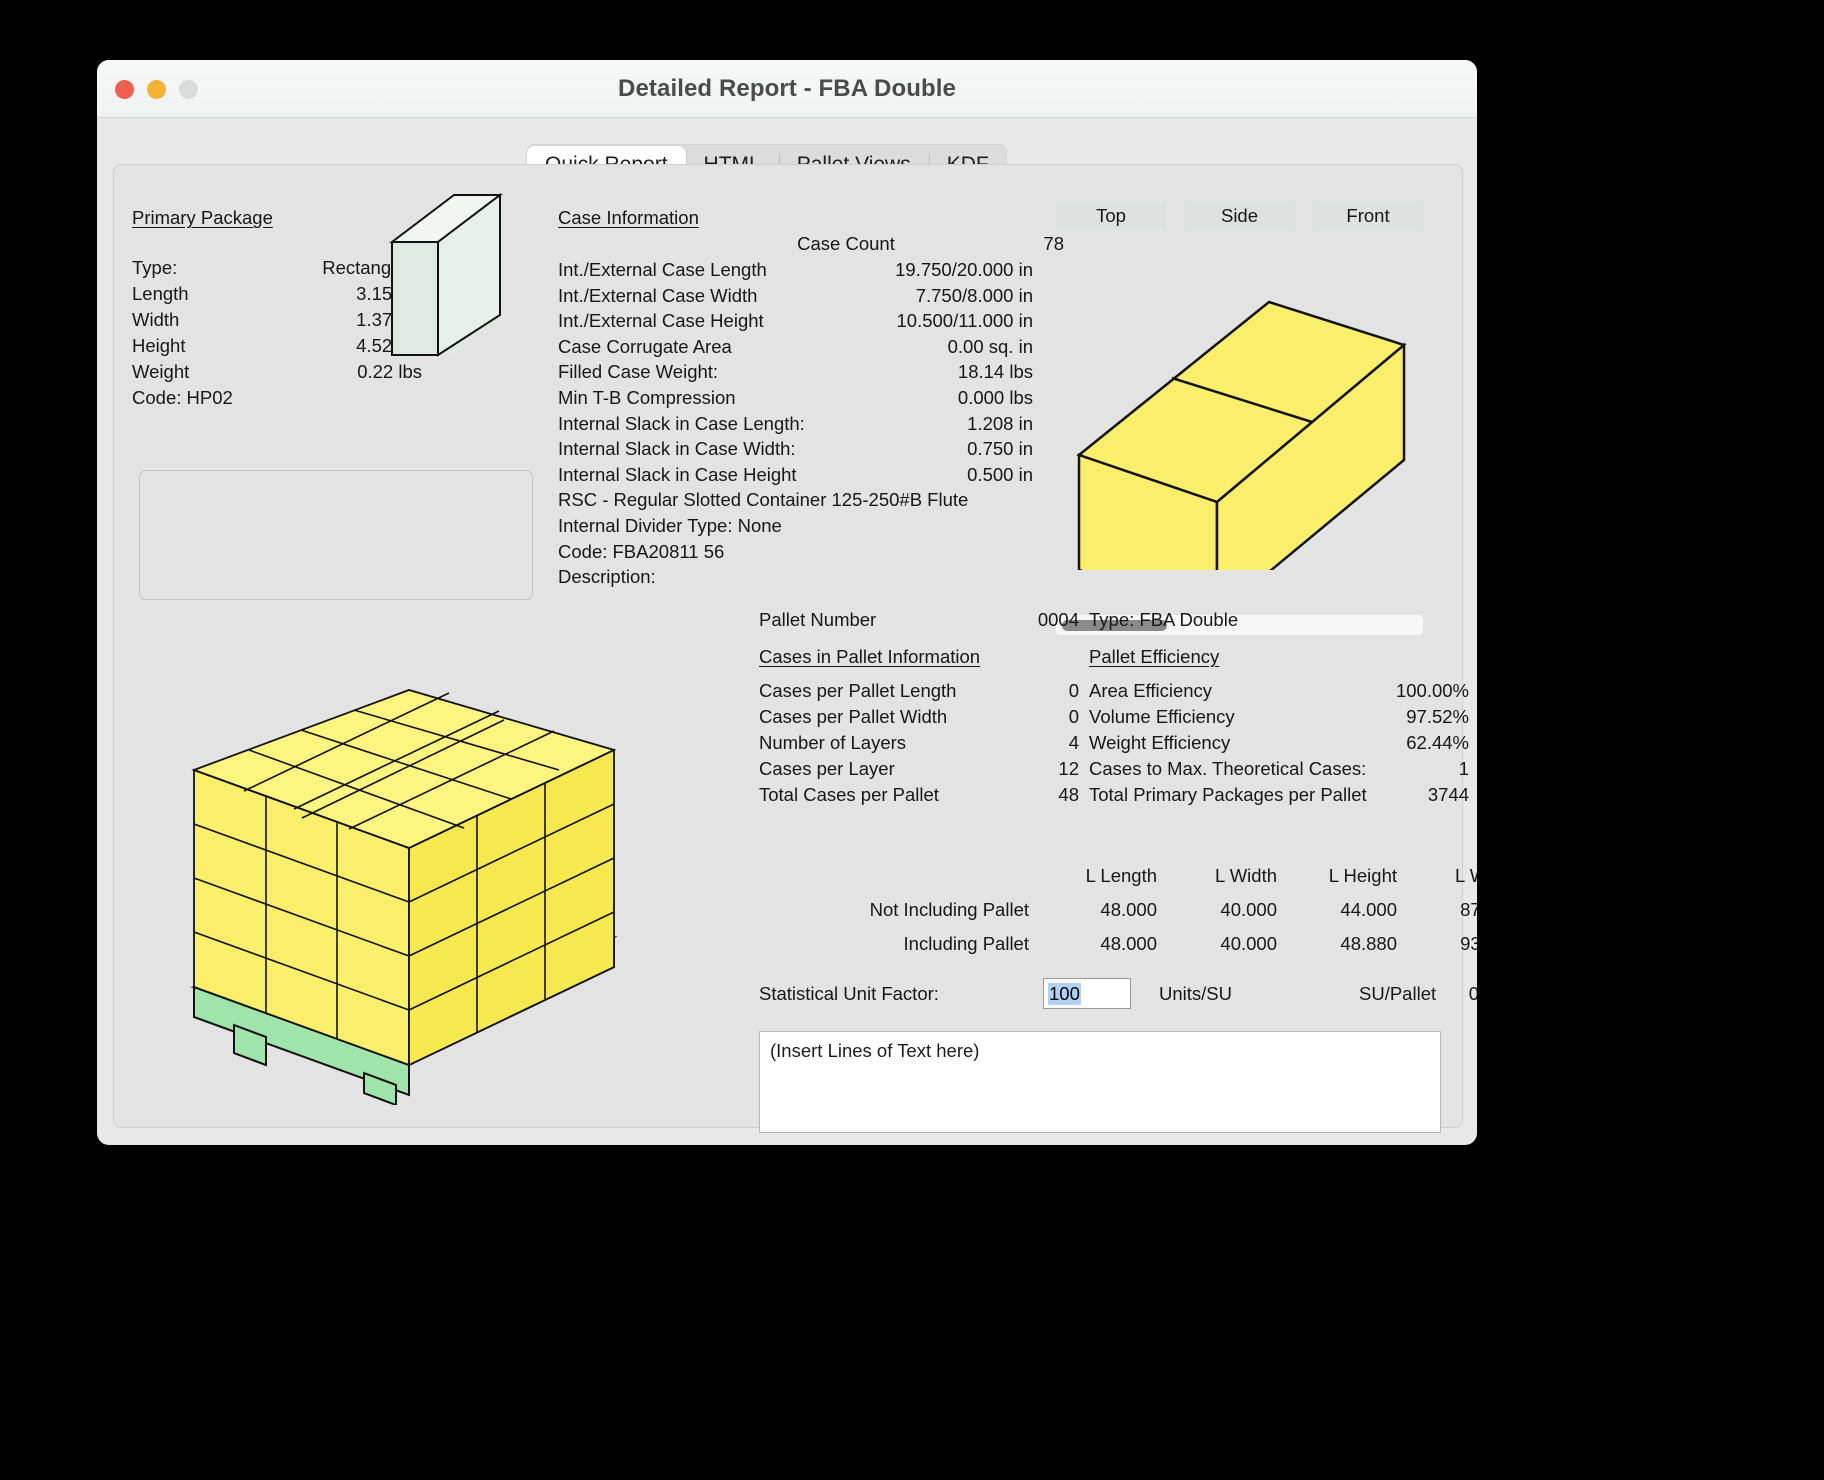 The image size is (1824, 1480). Describe the element at coordinates (159, 345) in the screenshot. I see `row-key: Height` at that location.